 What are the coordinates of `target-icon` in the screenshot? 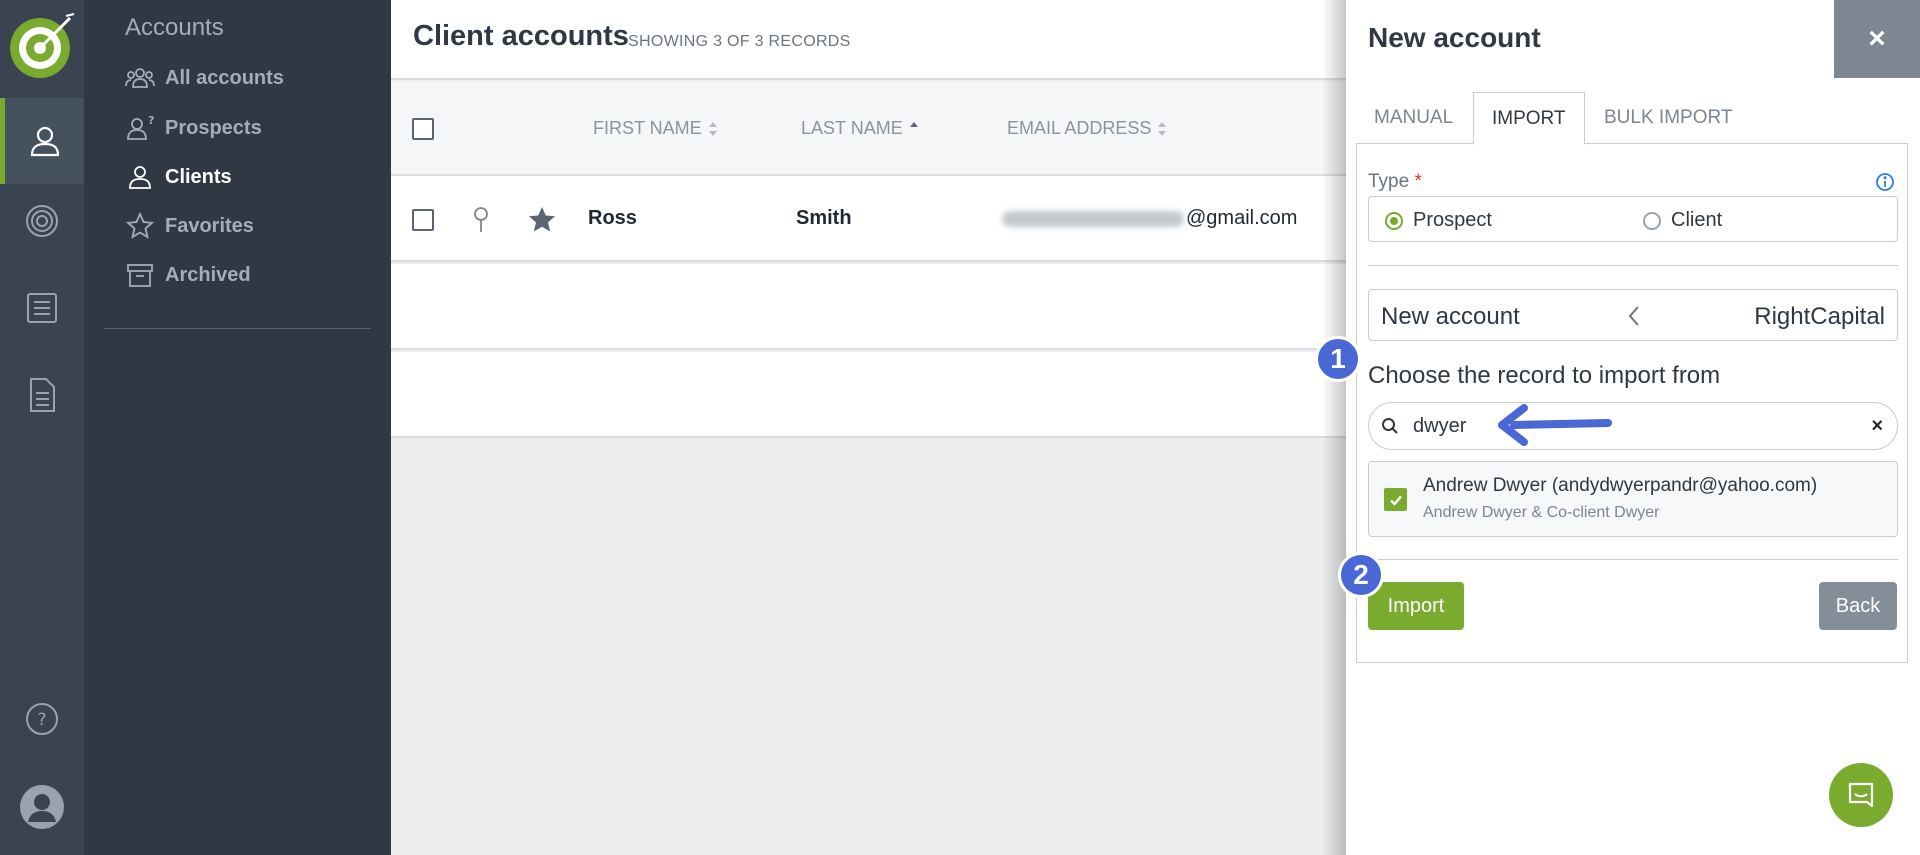 It's located at (42, 221).